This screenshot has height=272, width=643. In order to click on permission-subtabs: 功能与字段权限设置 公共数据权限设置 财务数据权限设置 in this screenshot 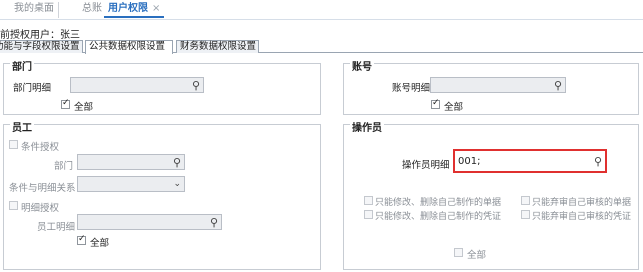, I will do `click(321, 47)`.